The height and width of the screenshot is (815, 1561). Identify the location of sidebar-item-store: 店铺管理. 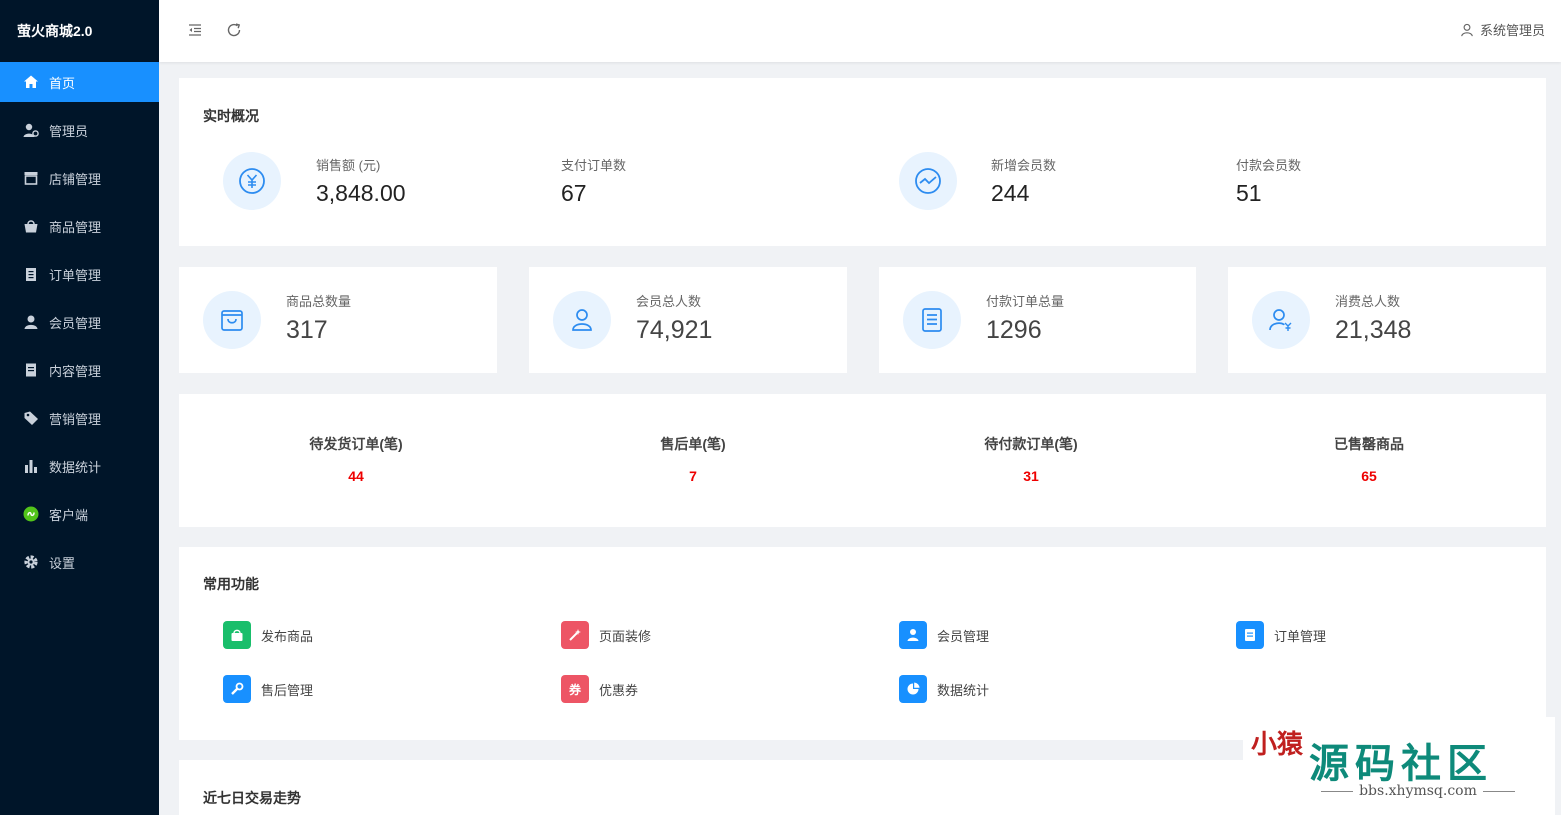
(79, 178).